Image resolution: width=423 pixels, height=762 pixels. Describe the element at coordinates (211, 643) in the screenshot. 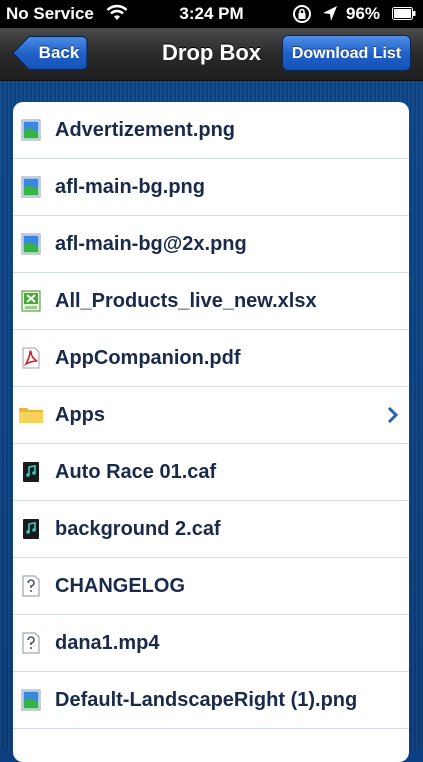

I see `list-item: dana1.mp4` at that location.